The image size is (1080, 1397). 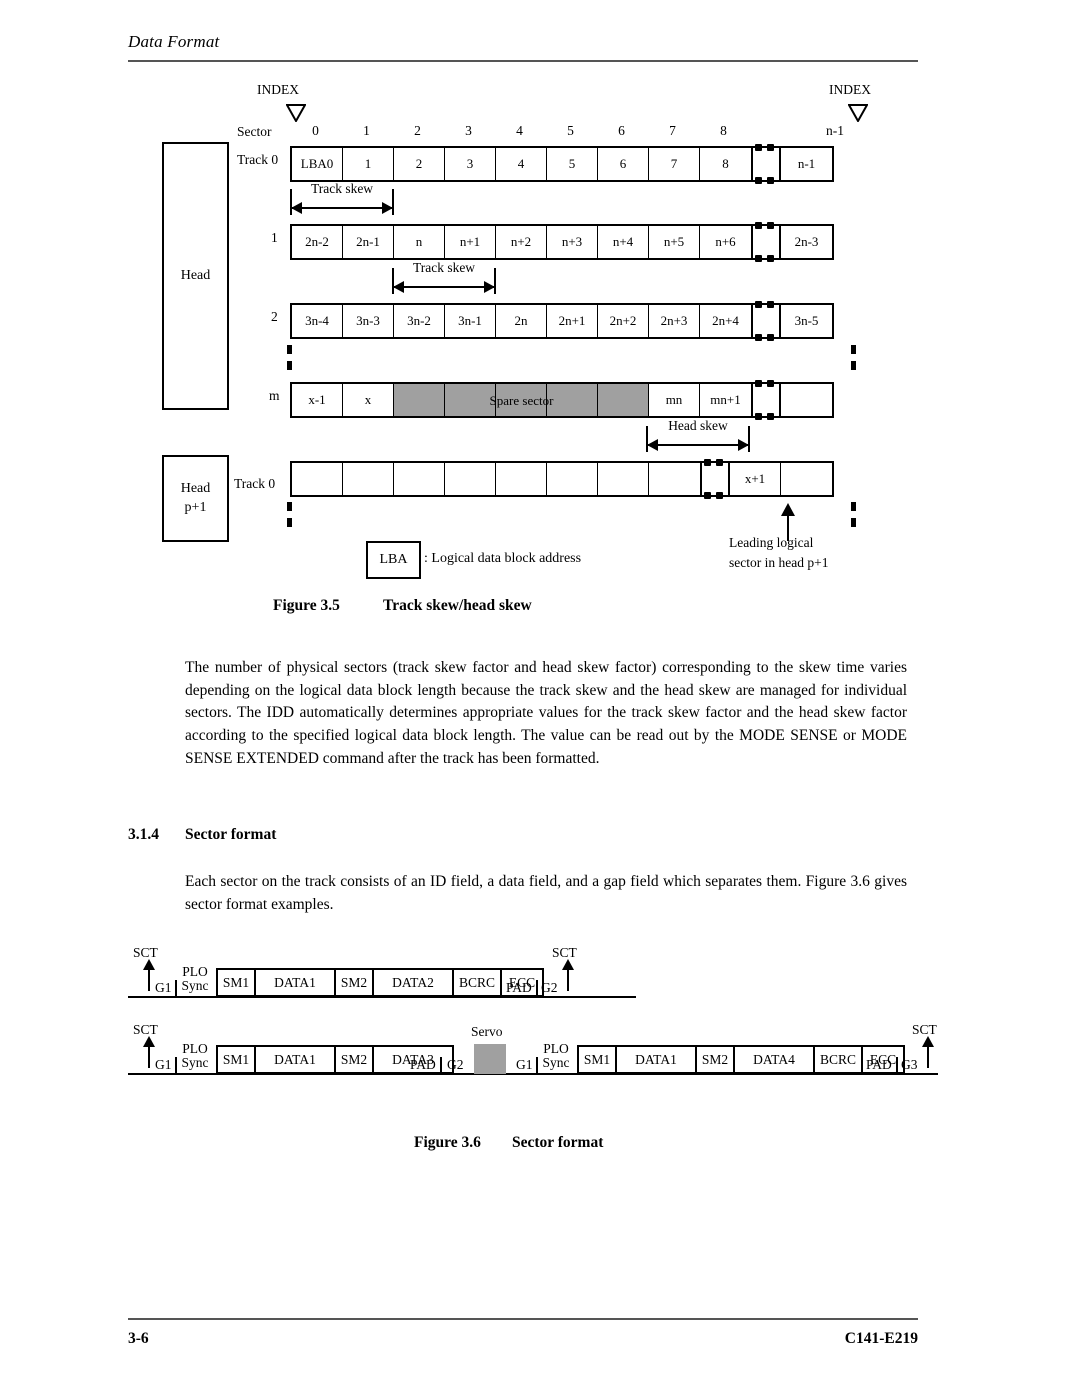 I want to click on fmt-row2-pad-b: PAD, so click(x=879, y=1064).